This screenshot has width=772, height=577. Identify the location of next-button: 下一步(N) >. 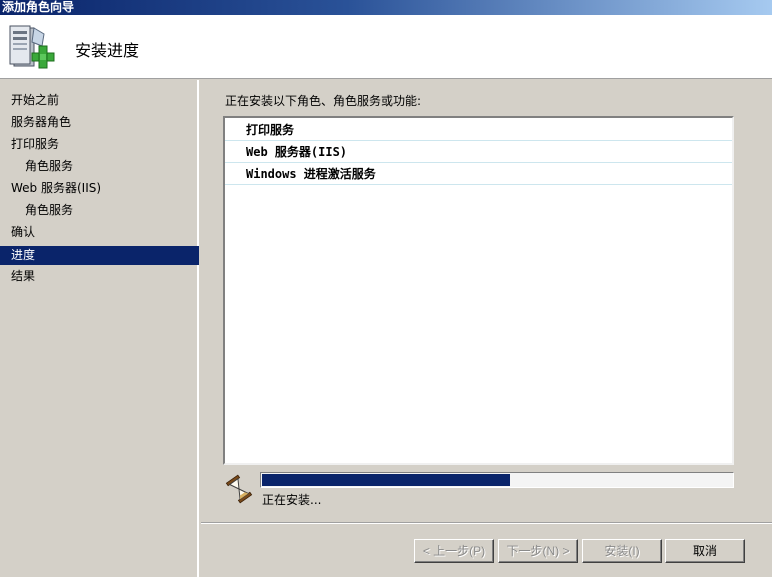
(538, 551).